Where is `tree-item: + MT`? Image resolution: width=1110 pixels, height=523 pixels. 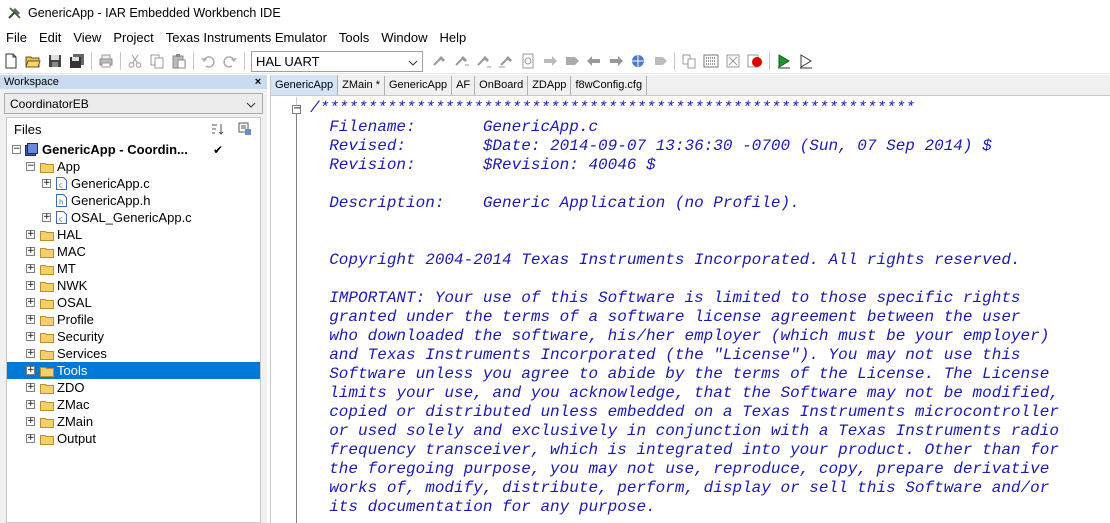
tree-item: + MT is located at coordinates (133, 268).